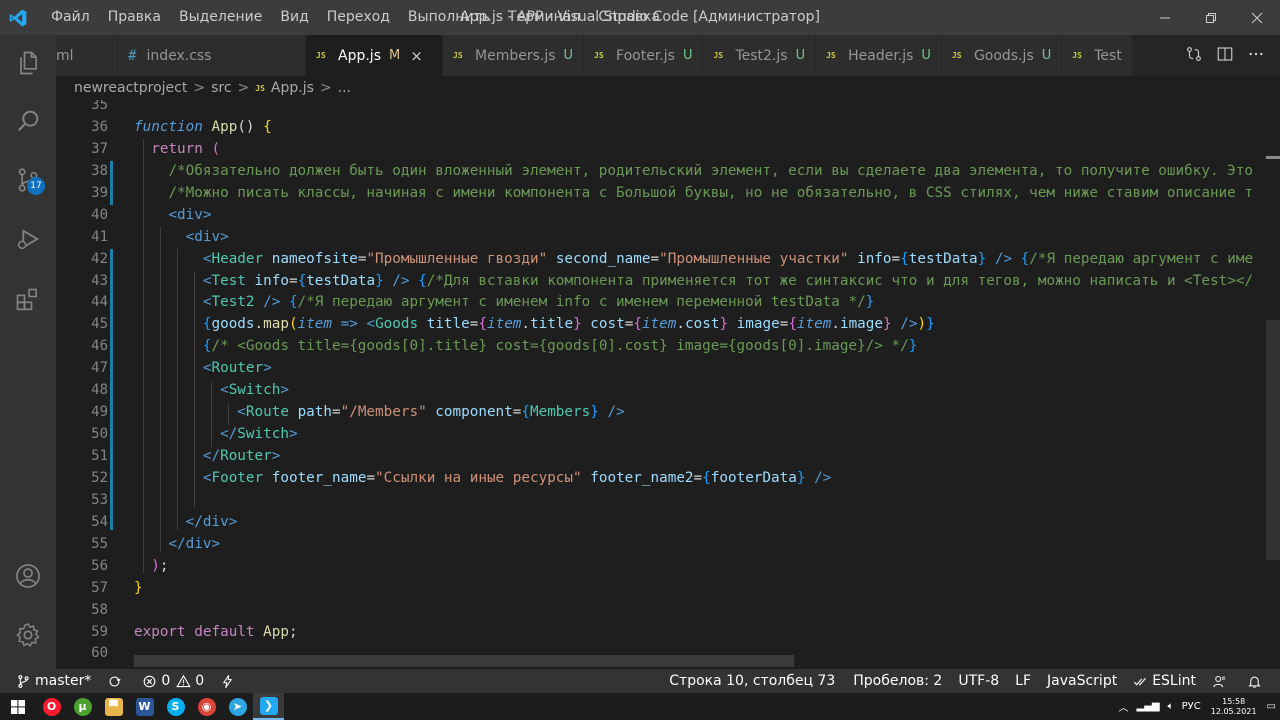 The height and width of the screenshot is (720, 1280). What do you see at coordinates (220, 17) in the screenshot?
I see `menu-item: Выделение` at bounding box center [220, 17].